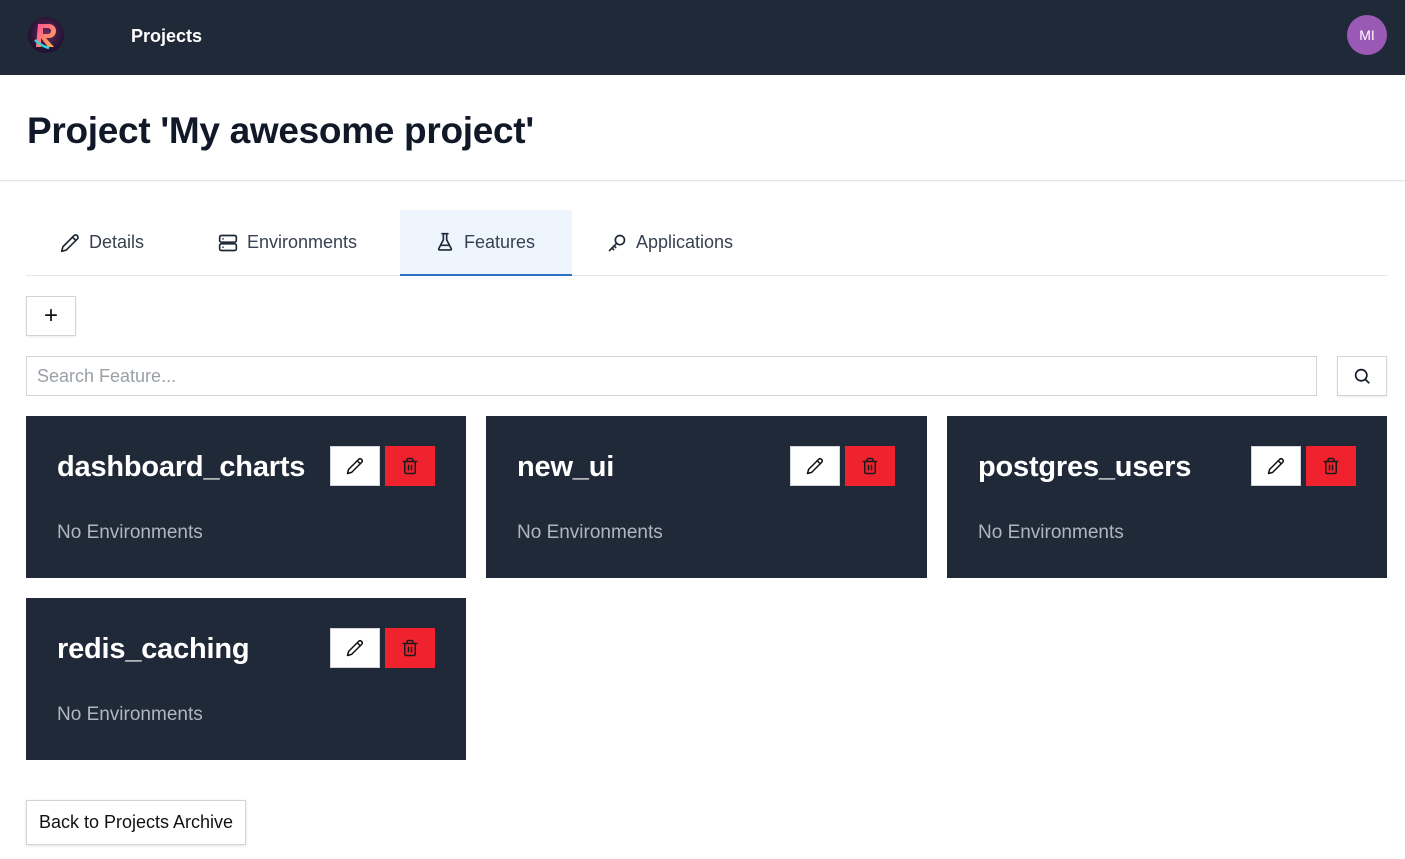 The image size is (1405, 859). I want to click on key-icon, so click(617, 243).